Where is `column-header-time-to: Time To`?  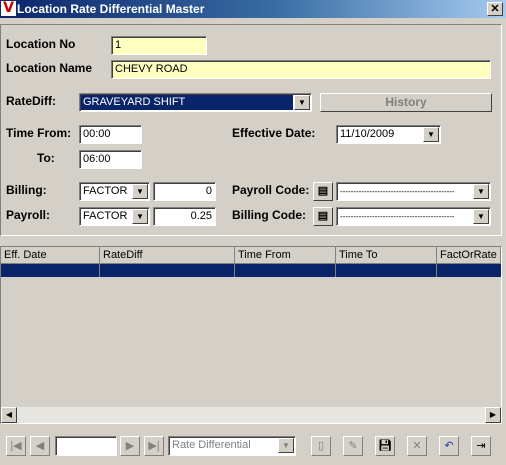 column-header-time-to: Time To is located at coordinates (386, 255).